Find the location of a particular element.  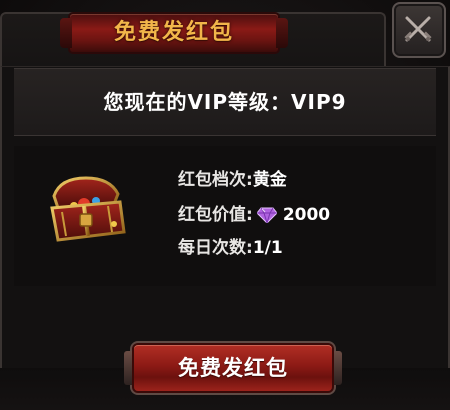

close-button is located at coordinates (419, 30).